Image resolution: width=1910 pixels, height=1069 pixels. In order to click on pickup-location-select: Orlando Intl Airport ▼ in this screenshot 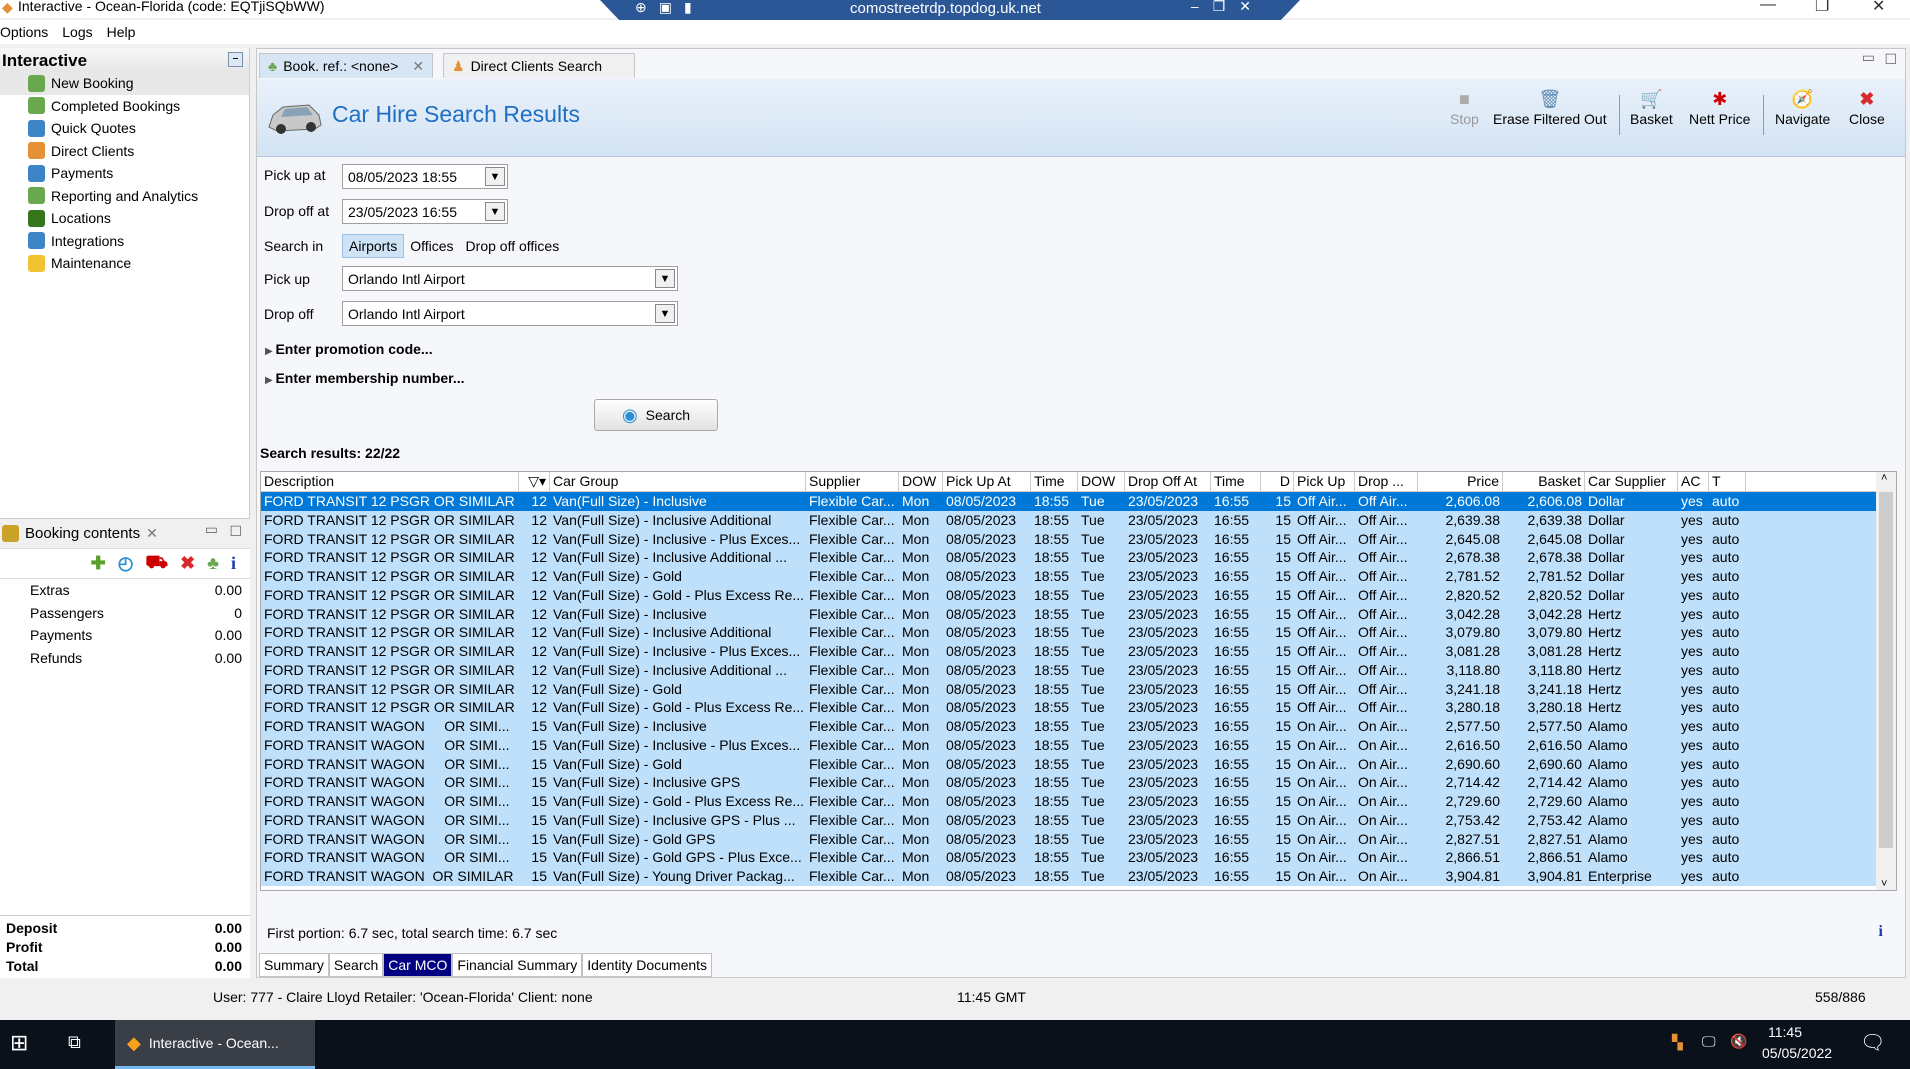, I will do `click(510, 278)`.